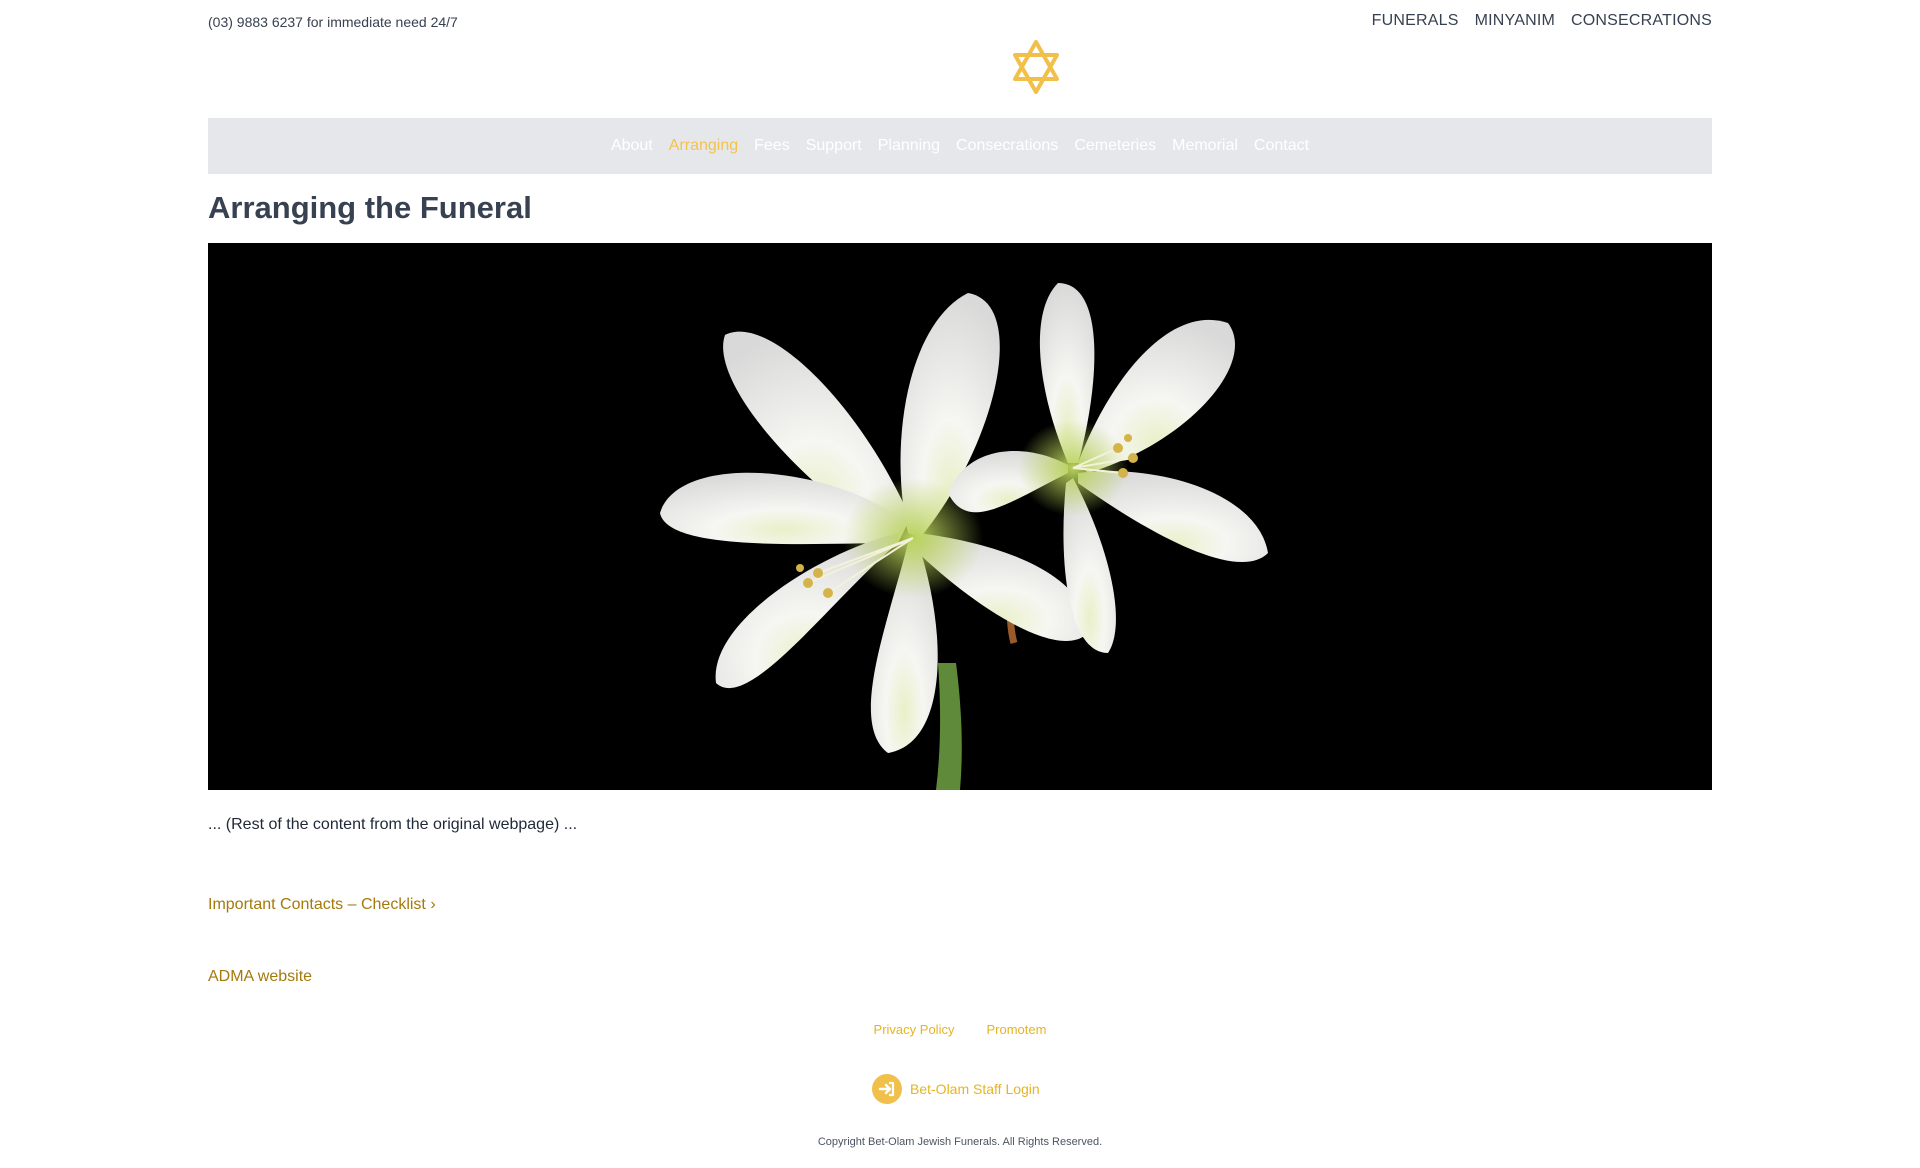 This screenshot has width=1920, height=1168. Describe the element at coordinates (260, 977) in the screenshot. I see `adma-website-link: ADMA website` at that location.